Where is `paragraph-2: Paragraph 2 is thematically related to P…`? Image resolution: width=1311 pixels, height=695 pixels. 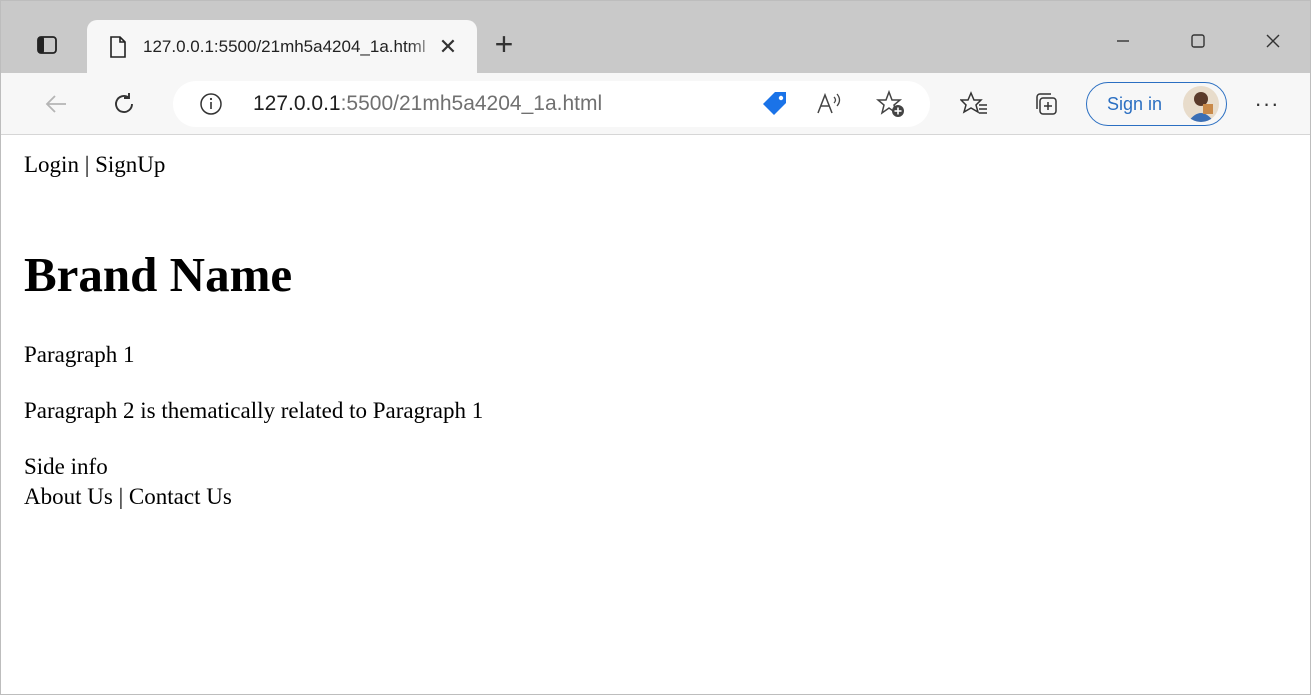
paragraph-2: Paragraph 2 is thematically related to P… is located at coordinates (254, 410).